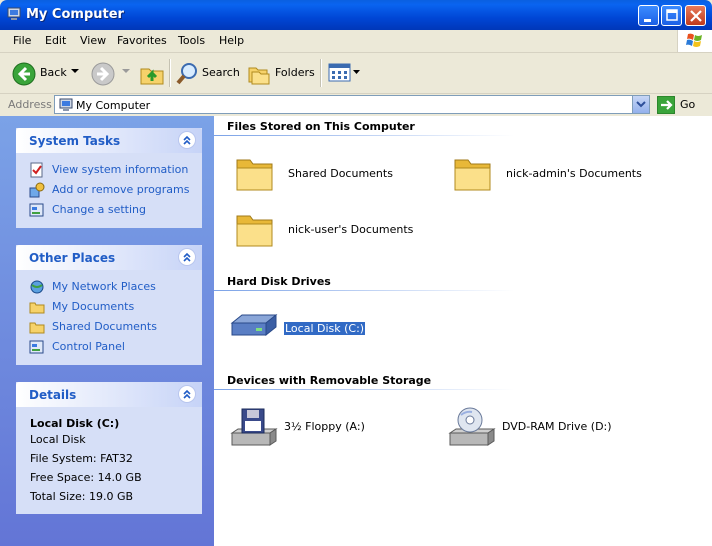 The image size is (712, 546). I want to click on group-header-files: Files Stored on This Computer, so click(321, 126).